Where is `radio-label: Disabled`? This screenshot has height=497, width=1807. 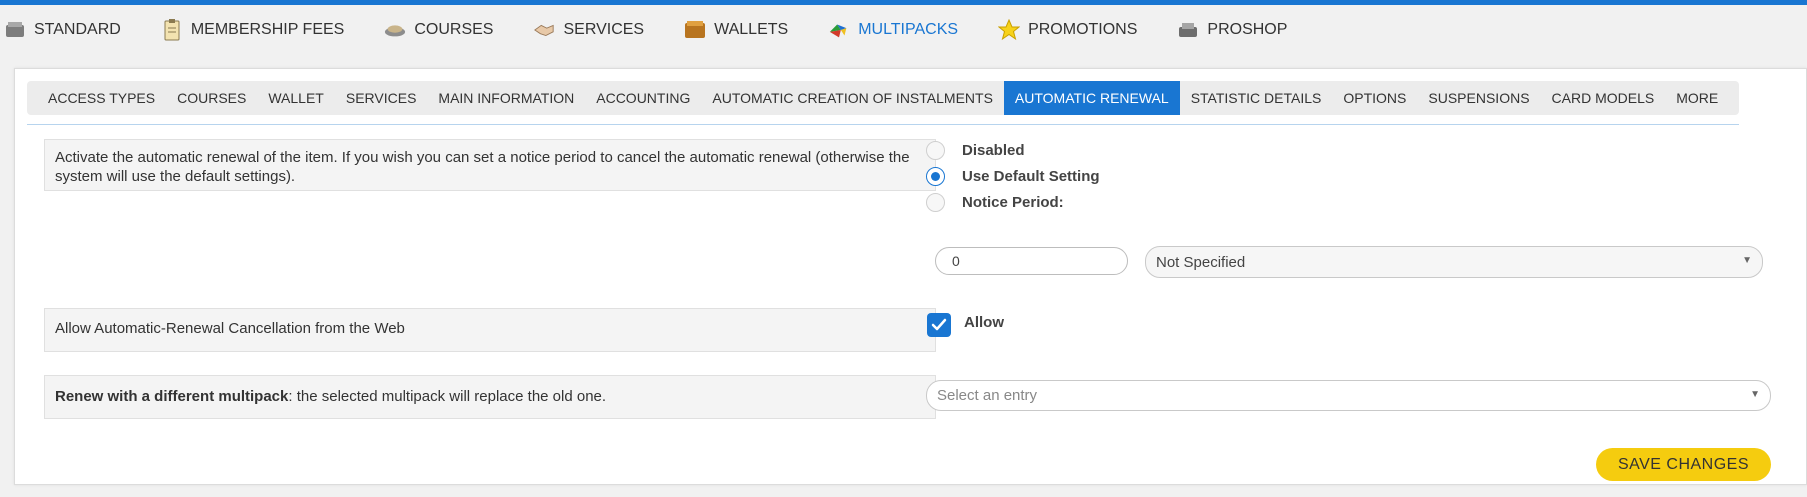 radio-label: Disabled is located at coordinates (993, 150).